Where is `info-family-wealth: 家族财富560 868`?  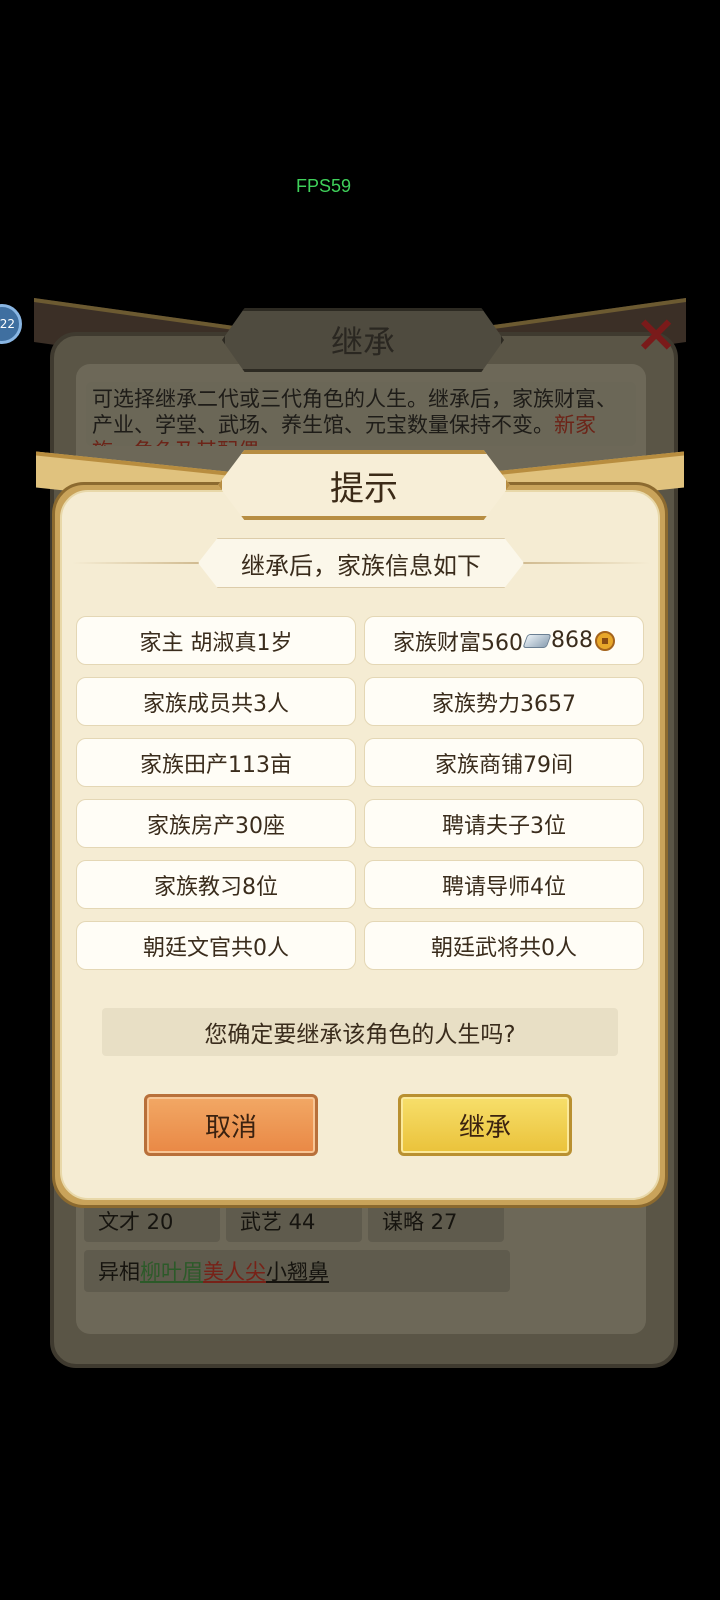 info-family-wealth: 家族财富560 868 is located at coordinates (504, 640).